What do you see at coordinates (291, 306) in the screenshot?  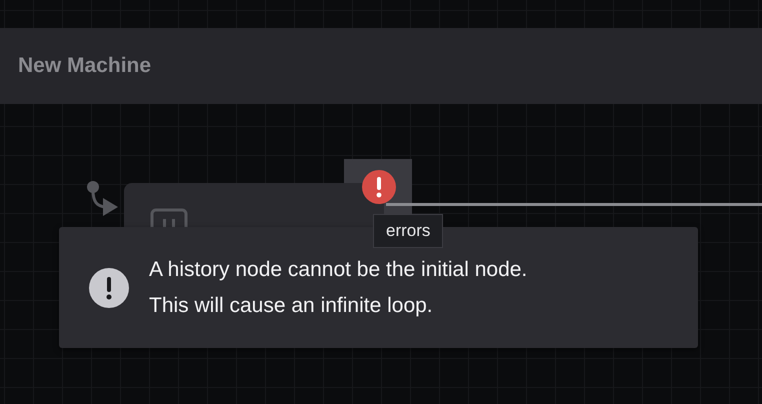 I see `toast-message: This will cause an infinite loop.` at bounding box center [291, 306].